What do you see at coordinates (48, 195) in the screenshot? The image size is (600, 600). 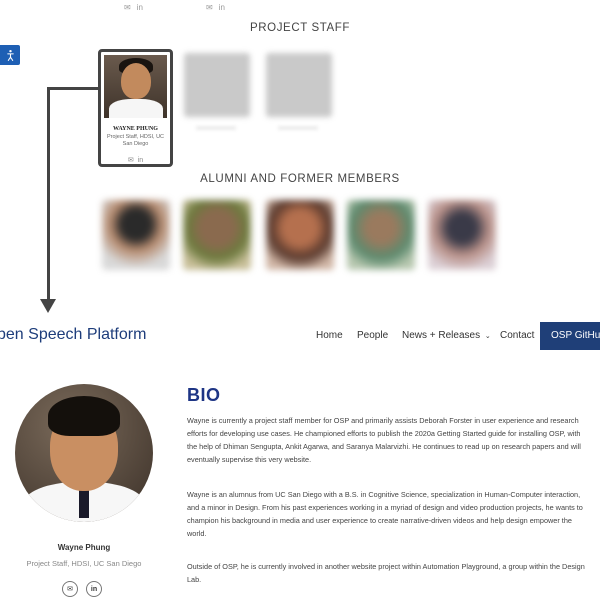 I see `pointer-arrow-vertical` at bounding box center [48, 195].